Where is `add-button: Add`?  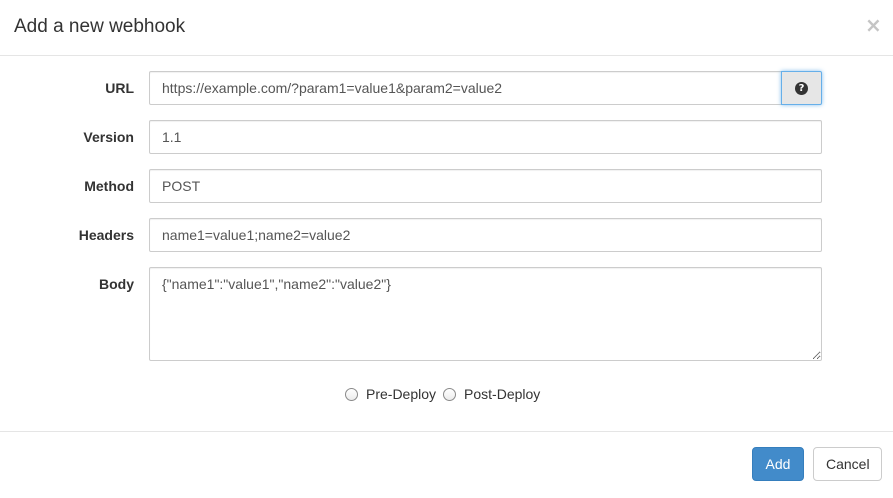 add-button: Add is located at coordinates (778, 464).